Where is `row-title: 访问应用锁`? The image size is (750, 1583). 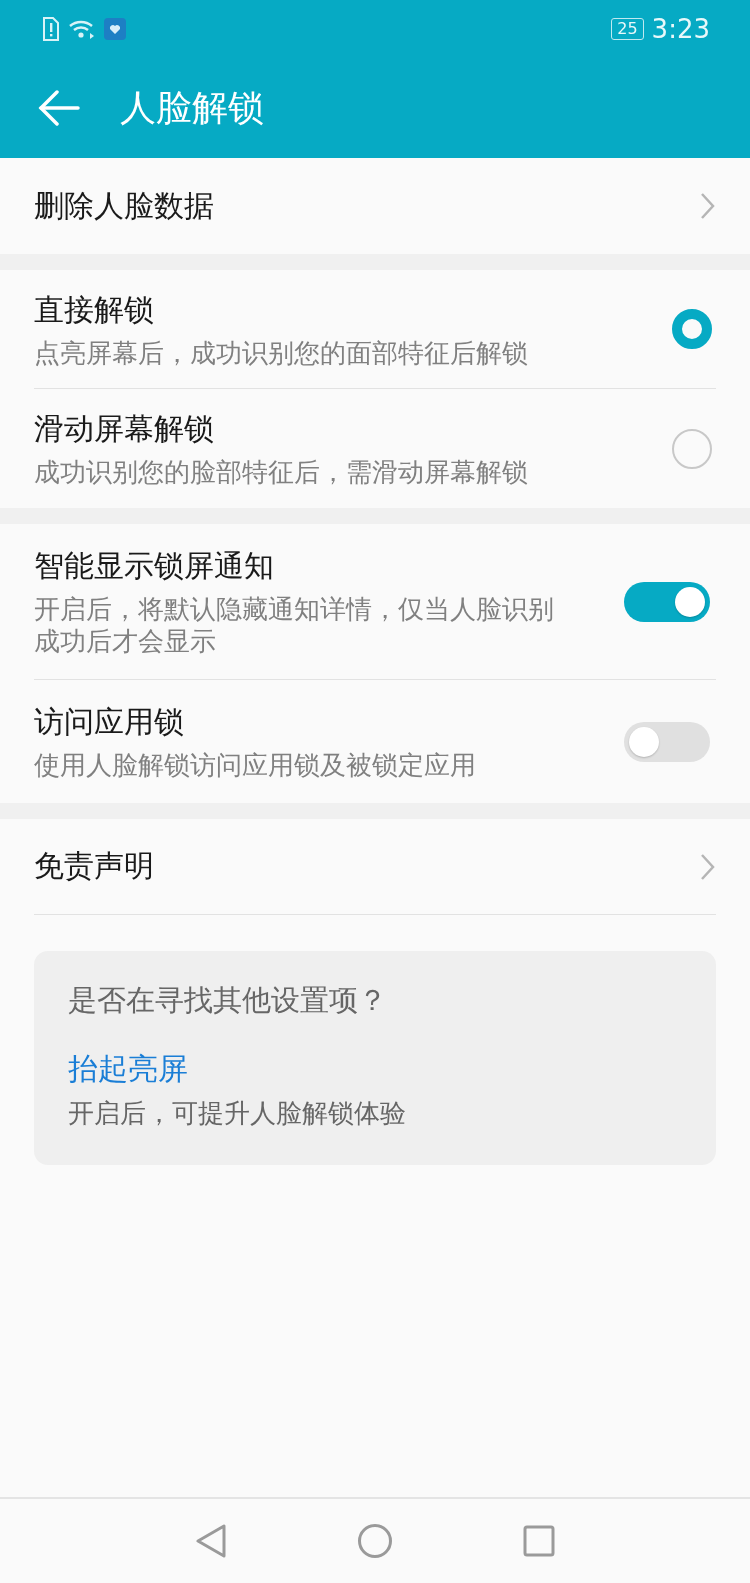 row-title: 访问应用锁 is located at coordinates (109, 722).